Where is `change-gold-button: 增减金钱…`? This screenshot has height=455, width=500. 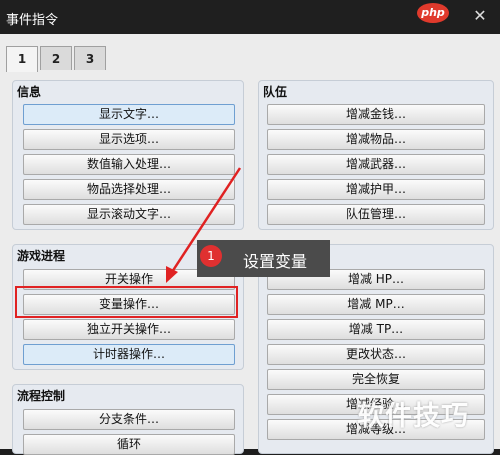
change-gold-button: 增减金钱… is located at coordinates (376, 114).